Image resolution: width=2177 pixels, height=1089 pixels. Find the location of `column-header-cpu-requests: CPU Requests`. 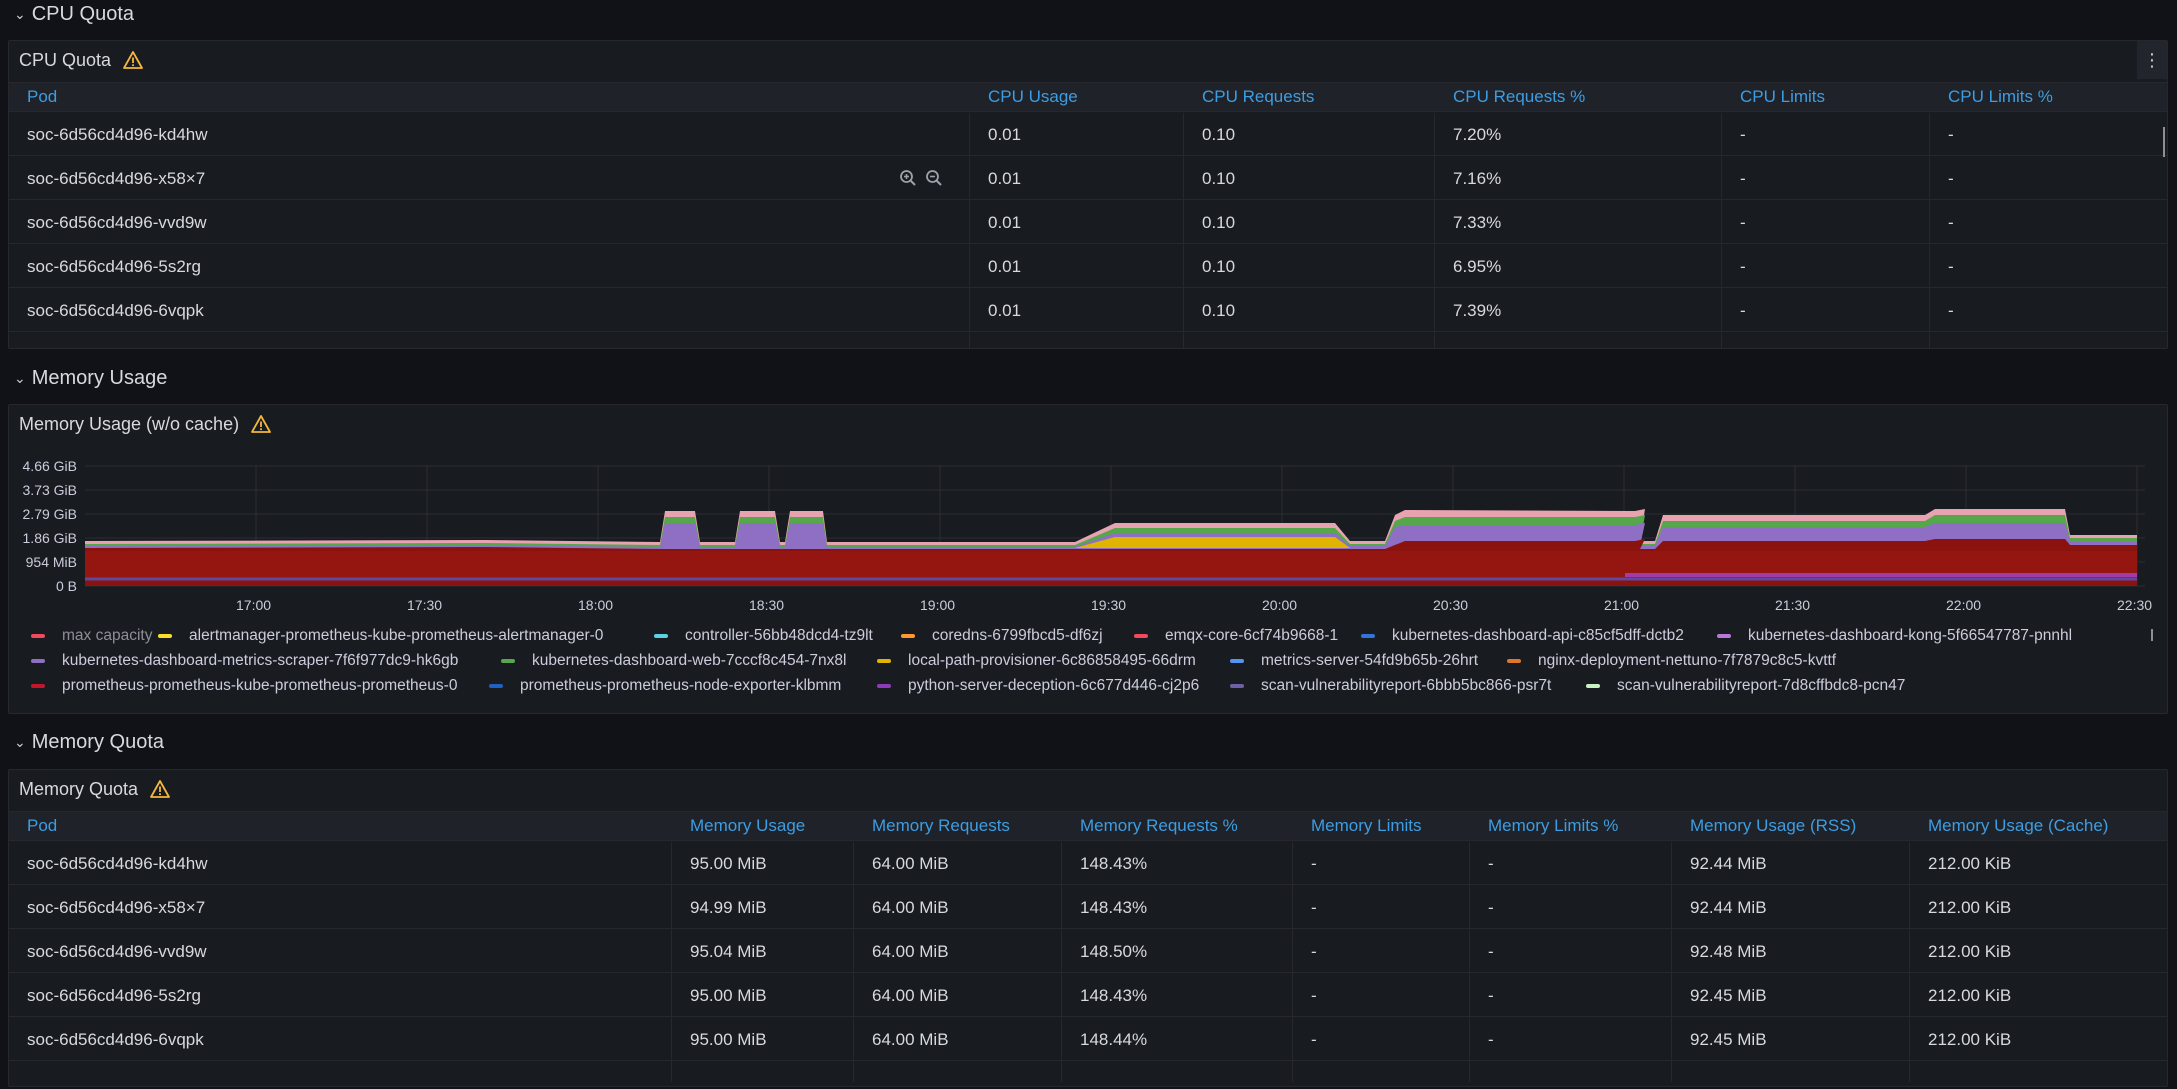

column-header-cpu-requests: CPU Requests is located at coordinates (1258, 97).